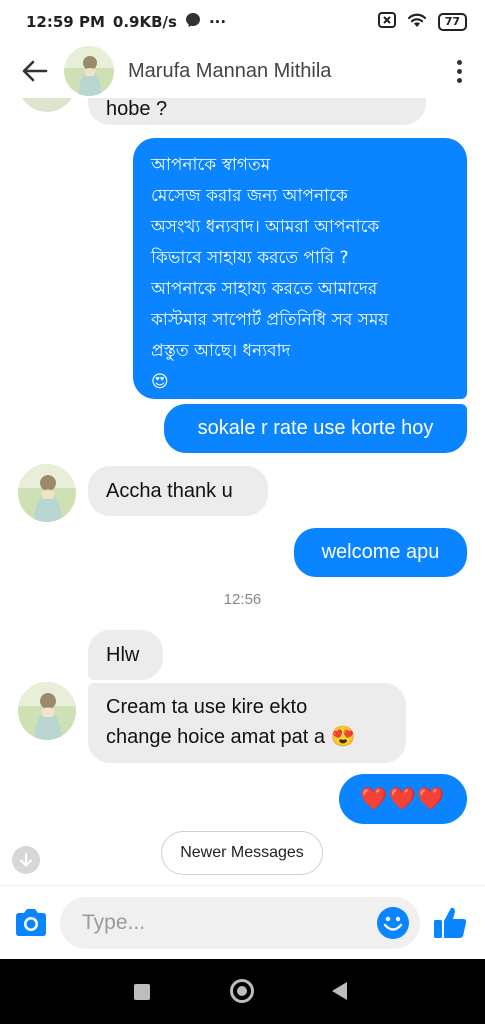 This screenshot has height=1024, width=485. I want to click on camera-icon, so click(31, 923).